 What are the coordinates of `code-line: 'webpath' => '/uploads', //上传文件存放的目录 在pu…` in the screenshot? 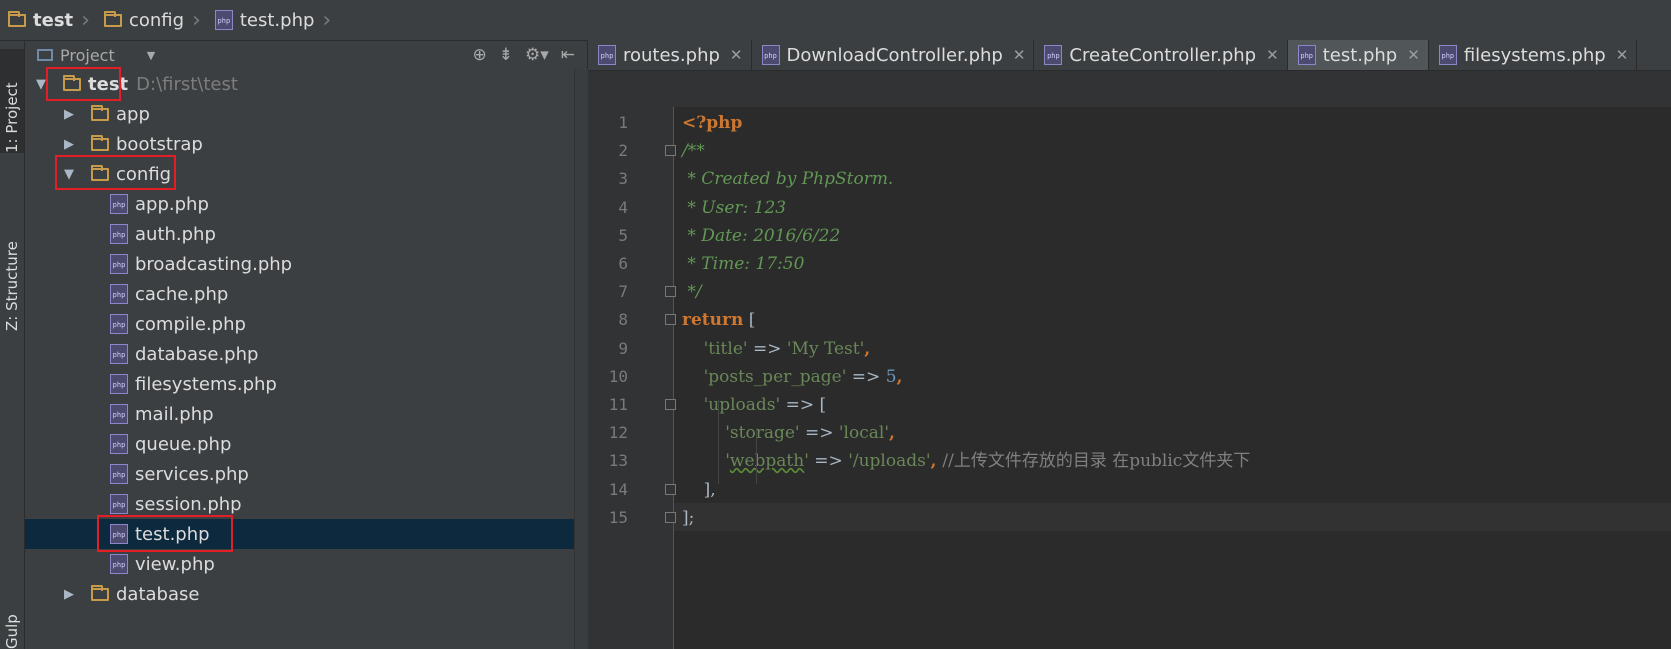 It's located at (966, 461).